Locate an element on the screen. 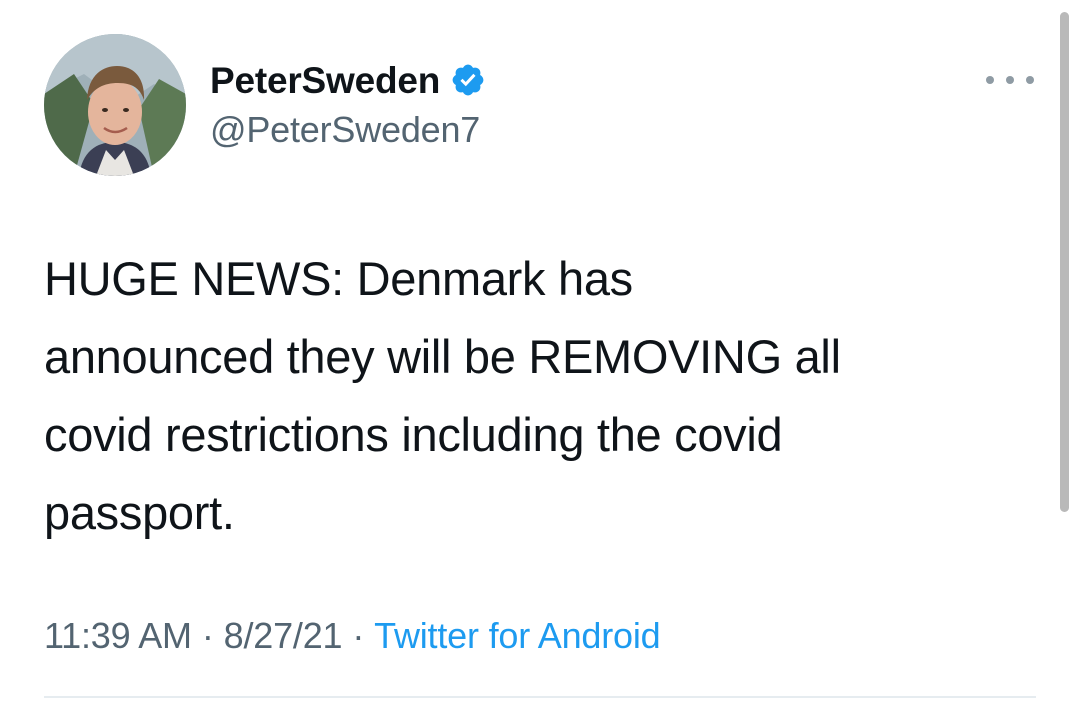  author-name-row: PeterSweden is located at coordinates (348, 80).